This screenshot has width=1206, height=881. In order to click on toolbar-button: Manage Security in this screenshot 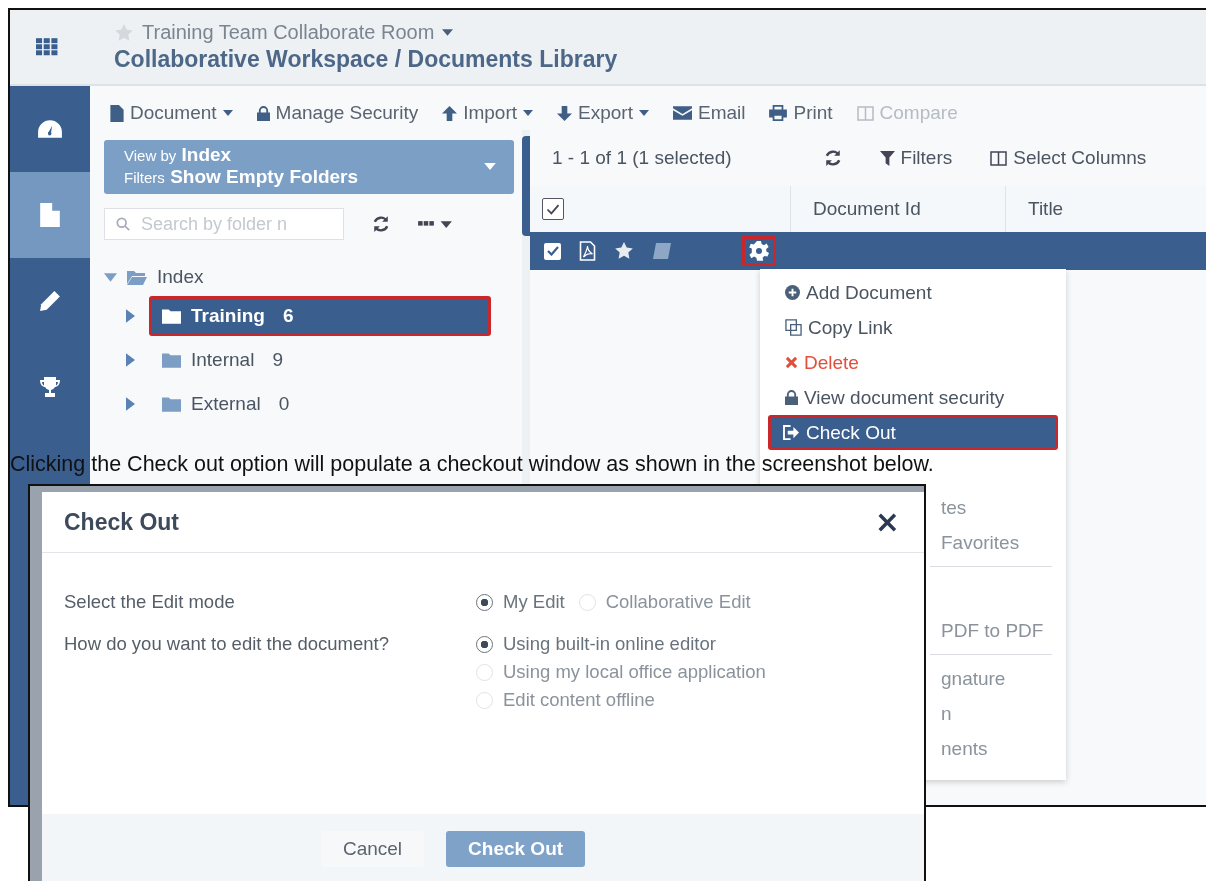, I will do `click(337, 113)`.